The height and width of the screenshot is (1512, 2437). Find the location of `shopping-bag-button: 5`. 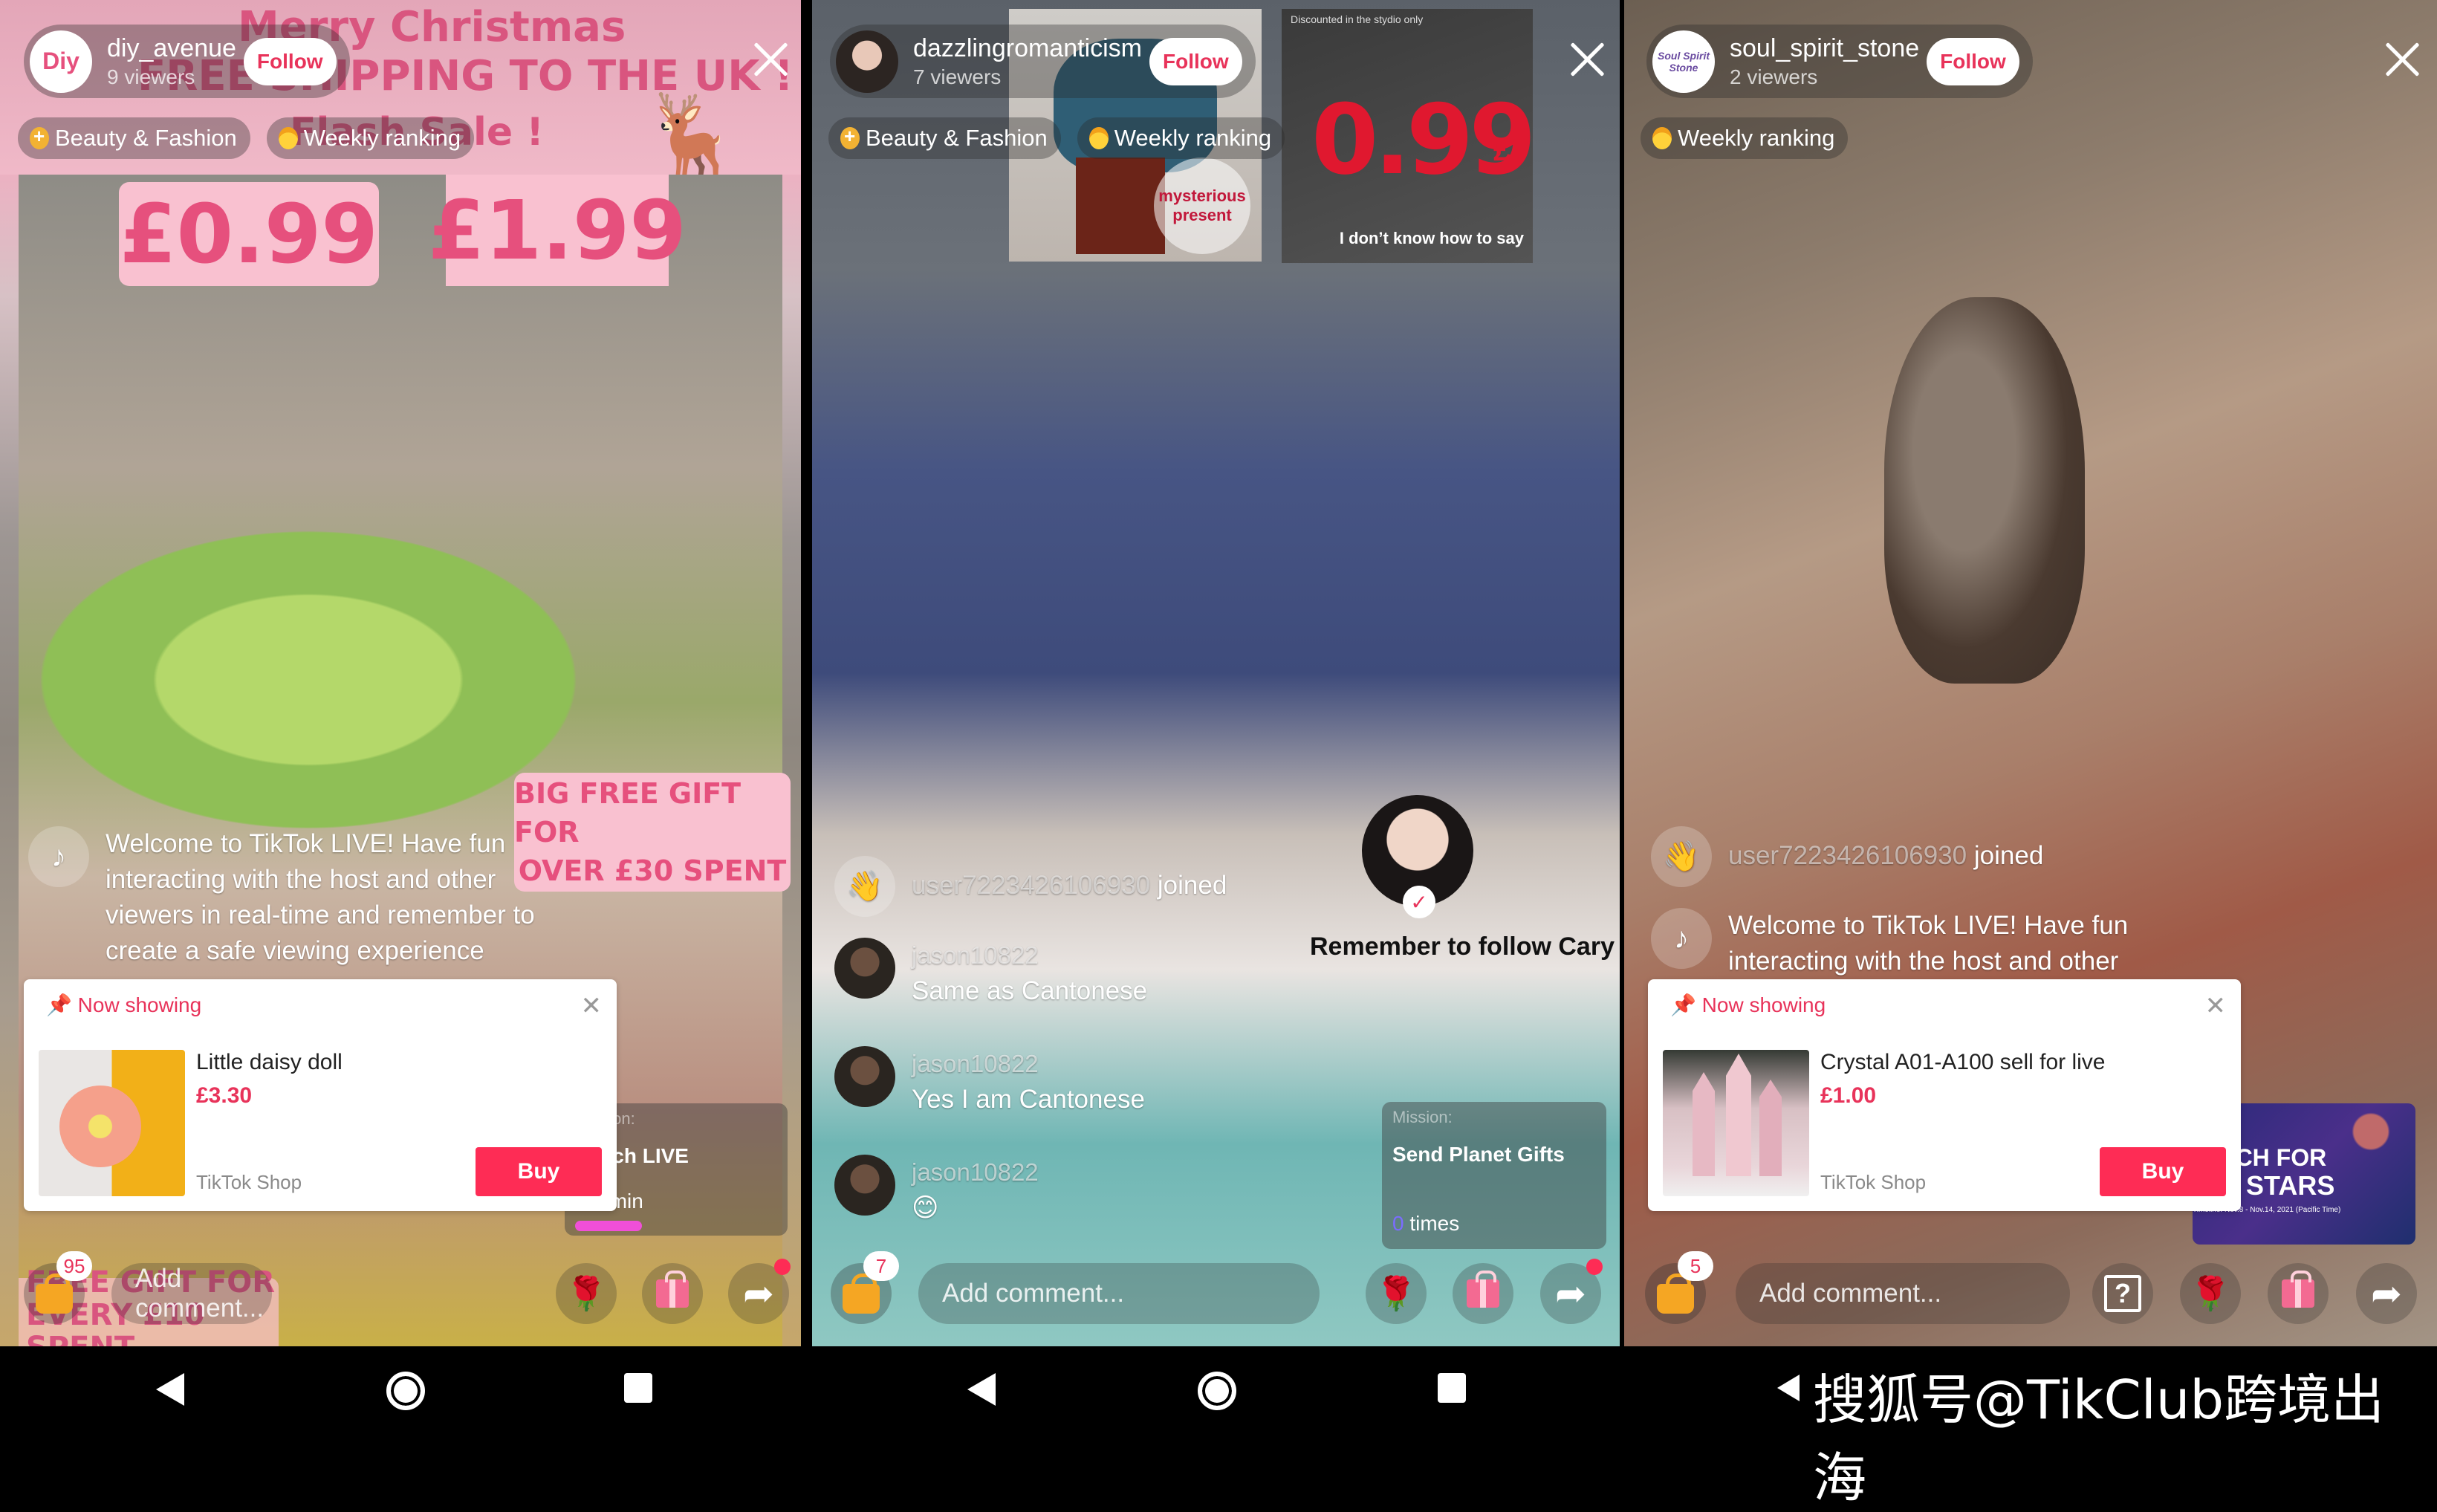

shopping-bag-button: 5 is located at coordinates (1679, 1287).